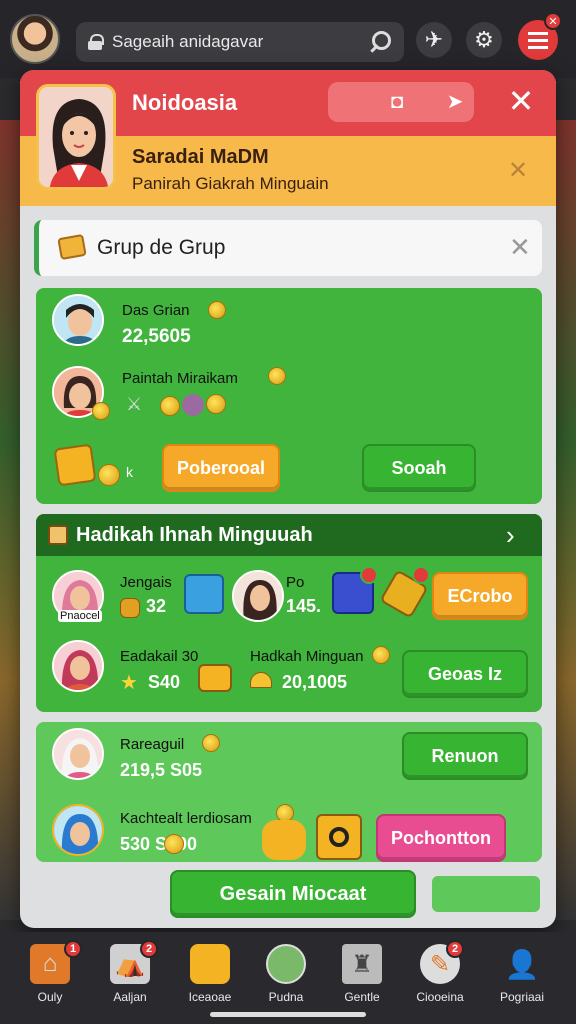  Describe the element at coordinates (288, 1014) in the screenshot. I see `home-indicator` at that location.